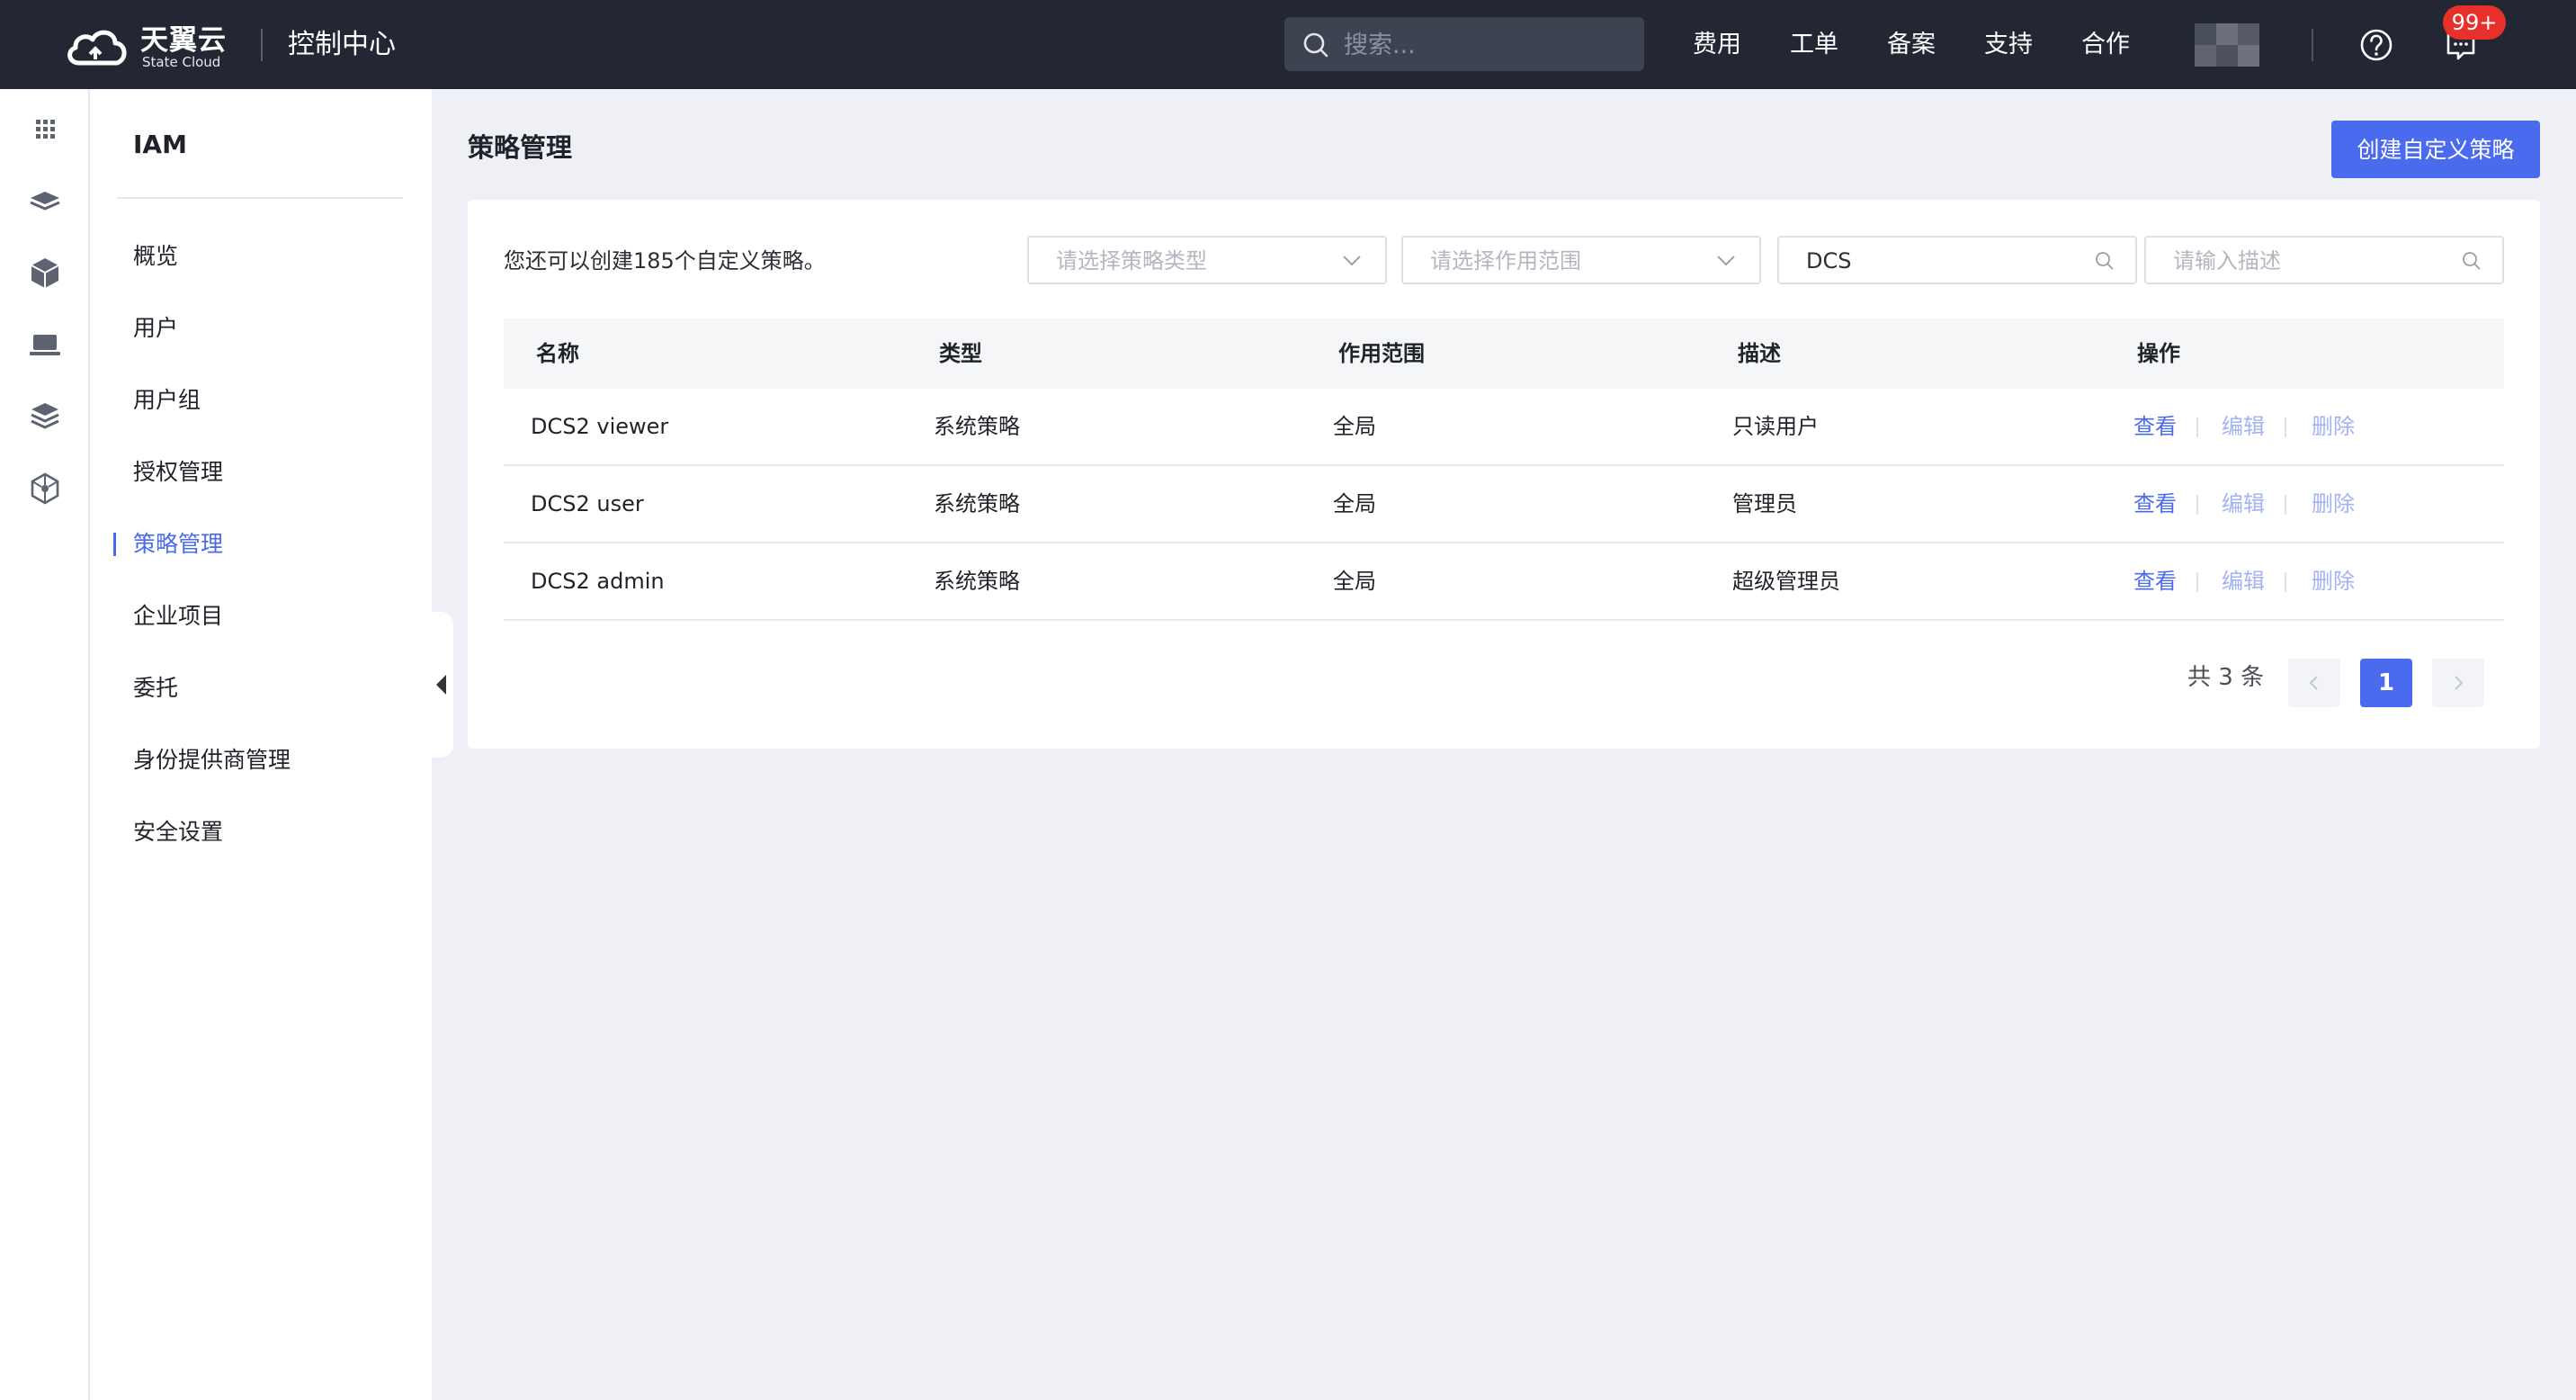 This screenshot has height=1400, width=2576. Describe the element at coordinates (1487, 45) in the screenshot. I see `search-input` at that location.